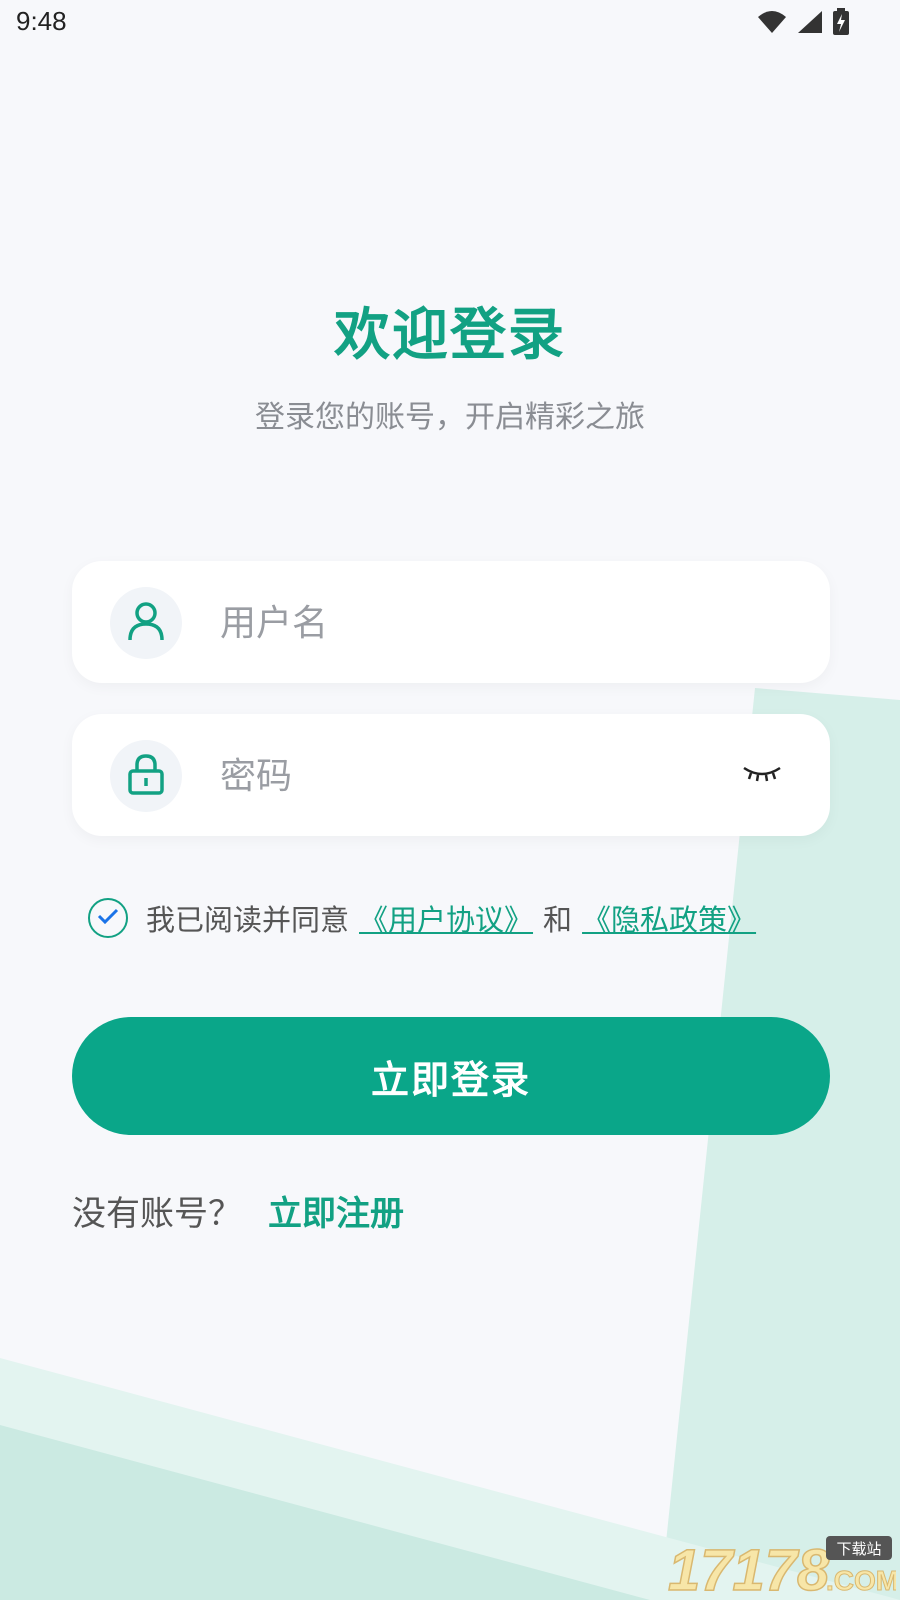 This screenshot has height=1600, width=900. I want to click on svg-text: 下载站, so click(858, 1549).